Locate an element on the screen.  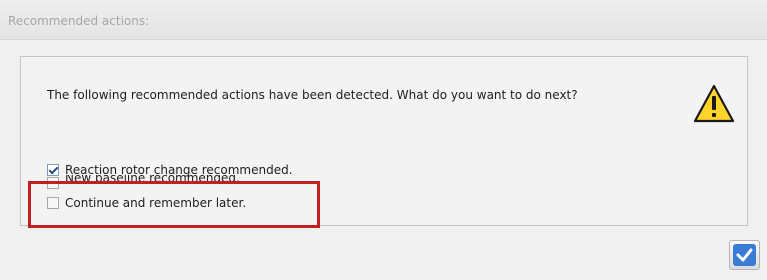
dialog-title: Recommended actions: is located at coordinates (79, 21).